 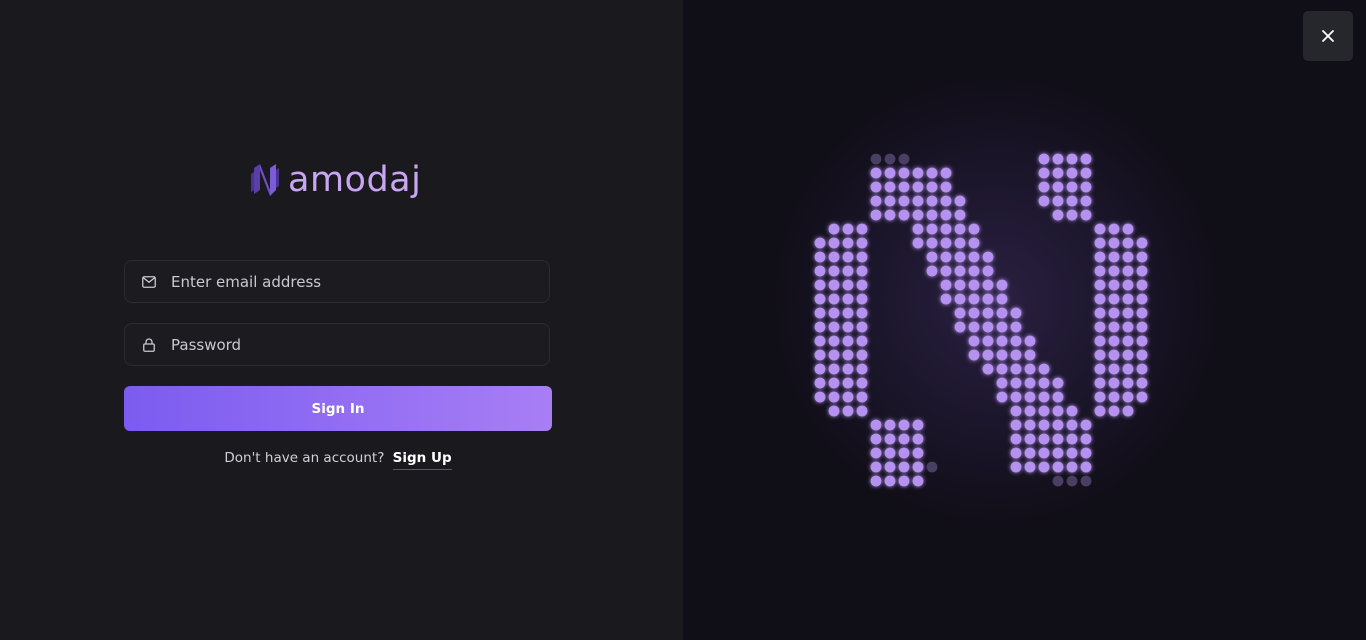 I want to click on password-input, so click(x=351, y=344).